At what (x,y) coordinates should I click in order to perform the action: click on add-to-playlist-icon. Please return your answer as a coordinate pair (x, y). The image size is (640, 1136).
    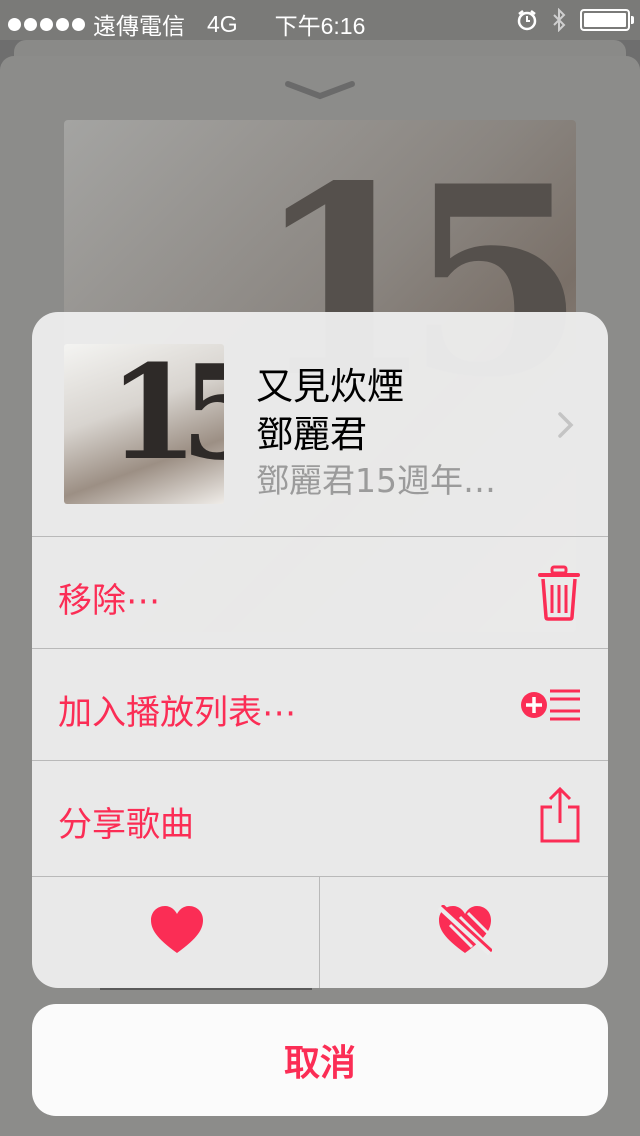
    Looking at the image, I should click on (550, 705).